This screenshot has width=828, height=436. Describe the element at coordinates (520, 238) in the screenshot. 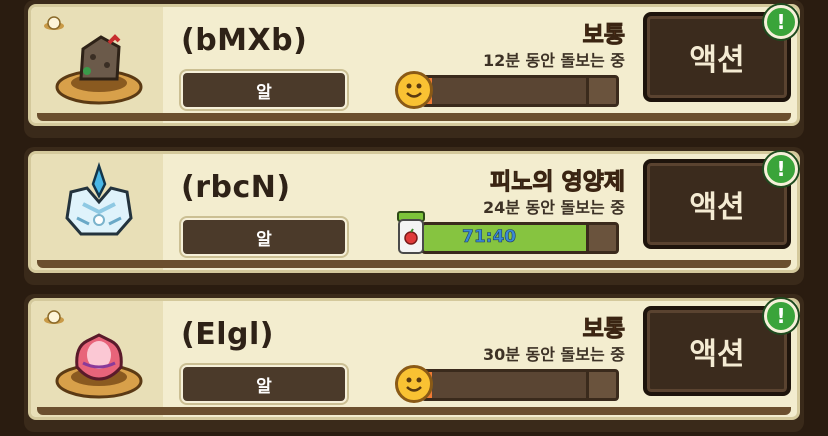

I see `care-progress-bar: 71:40` at that location.